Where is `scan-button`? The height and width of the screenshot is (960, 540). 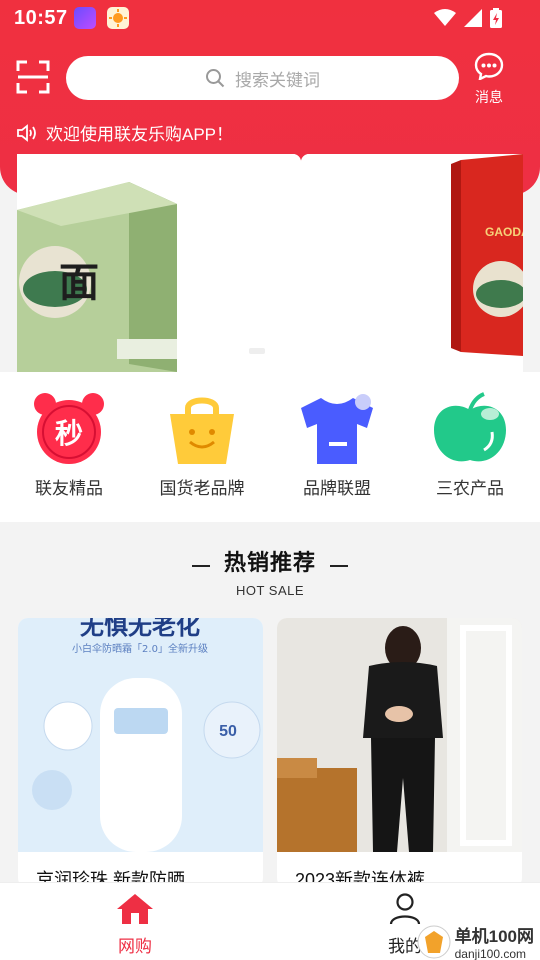 scan-button is located at coordinates (33, 77).